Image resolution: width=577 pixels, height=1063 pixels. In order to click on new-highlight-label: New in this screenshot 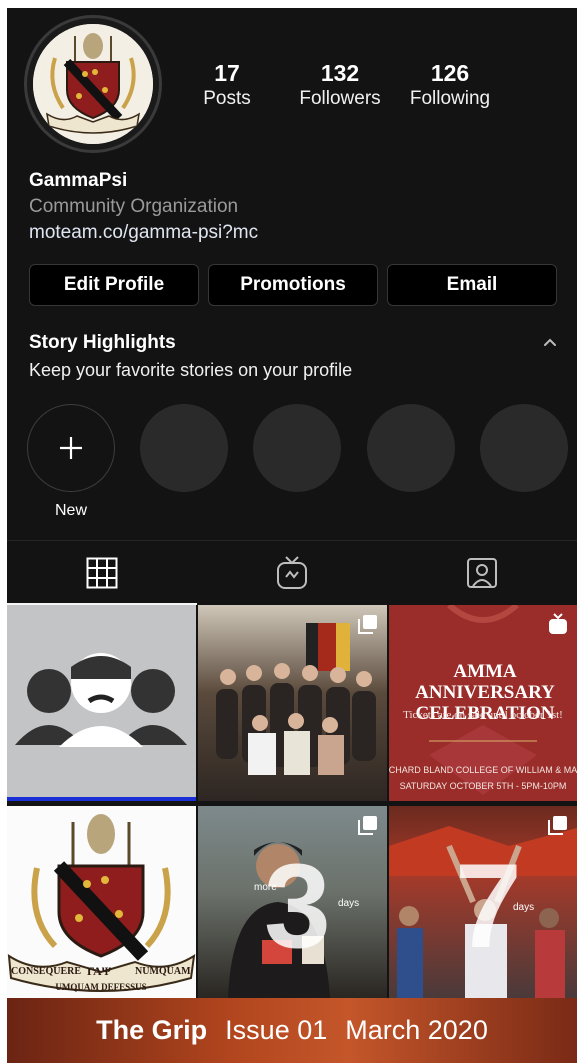, I will do `click(70, 510)`.